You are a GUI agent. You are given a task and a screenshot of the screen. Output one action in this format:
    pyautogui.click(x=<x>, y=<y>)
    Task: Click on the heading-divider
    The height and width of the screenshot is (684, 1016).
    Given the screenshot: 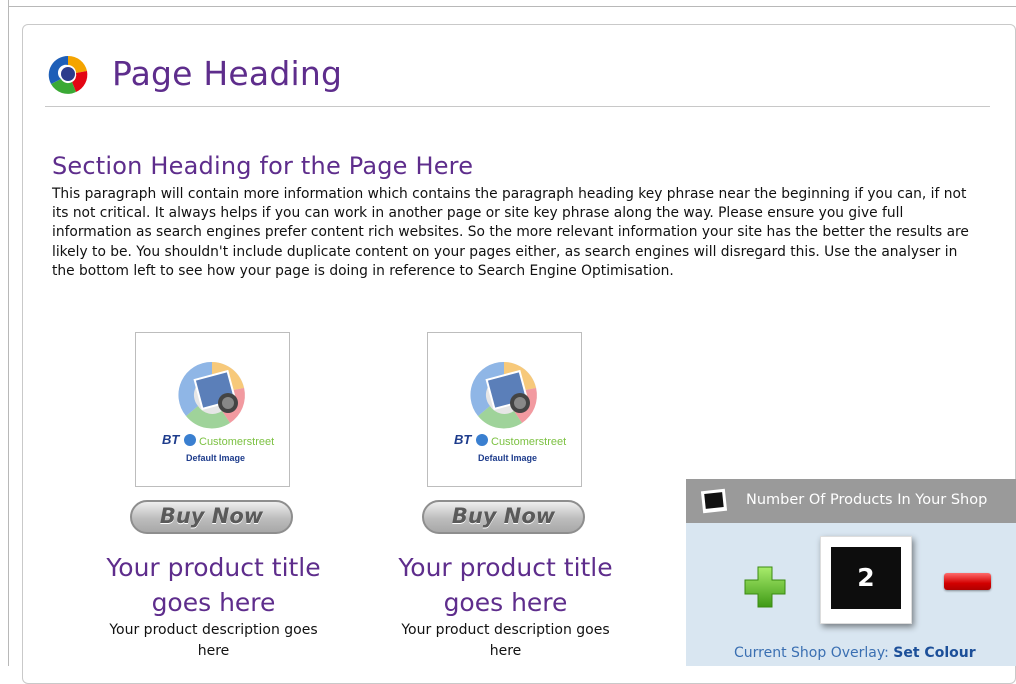 What is the action you would take?
    pyautogui.click(x=517, y=106)
    